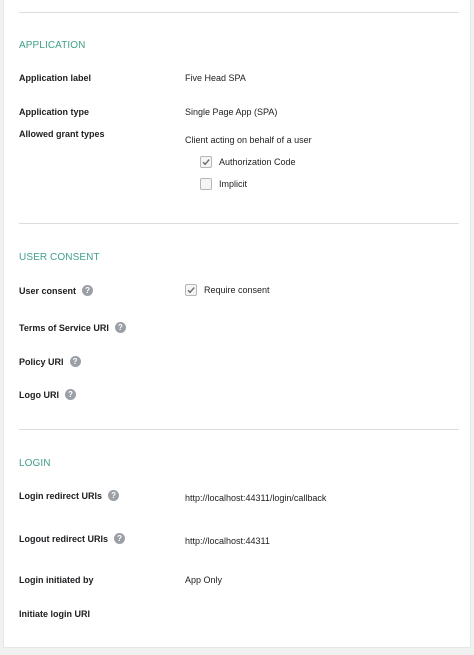 This screenshot has height=655, width=474. I want to click on top-divider, so click(239, 12).